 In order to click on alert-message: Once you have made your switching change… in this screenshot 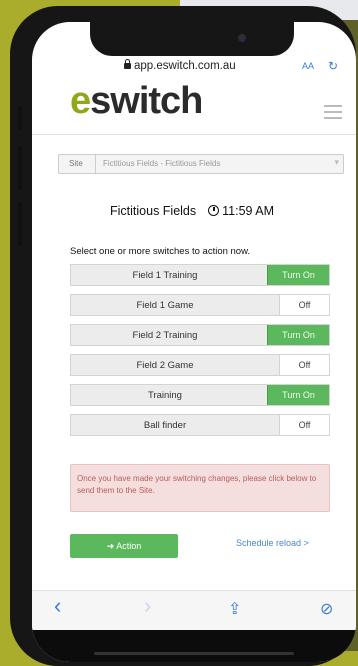, I will do `click(200, 488)`.